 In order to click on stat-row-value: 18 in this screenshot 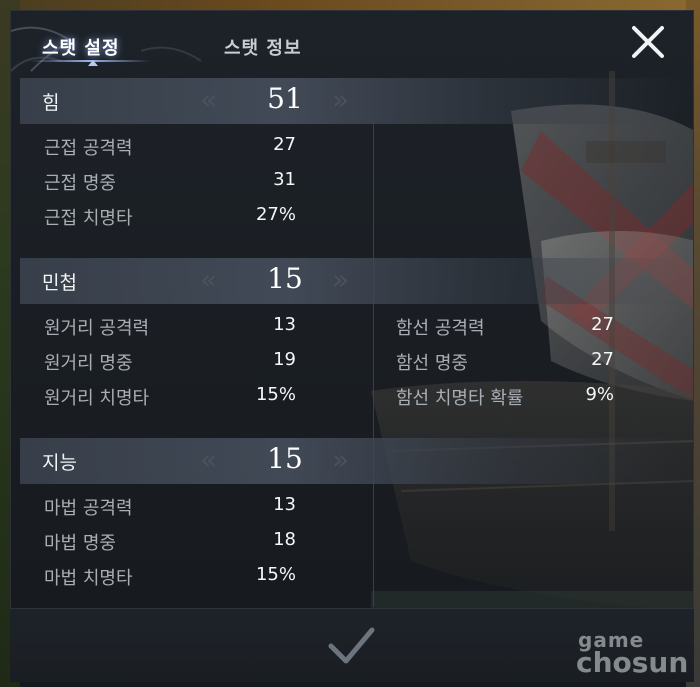, I will do `click(284, 539)`.